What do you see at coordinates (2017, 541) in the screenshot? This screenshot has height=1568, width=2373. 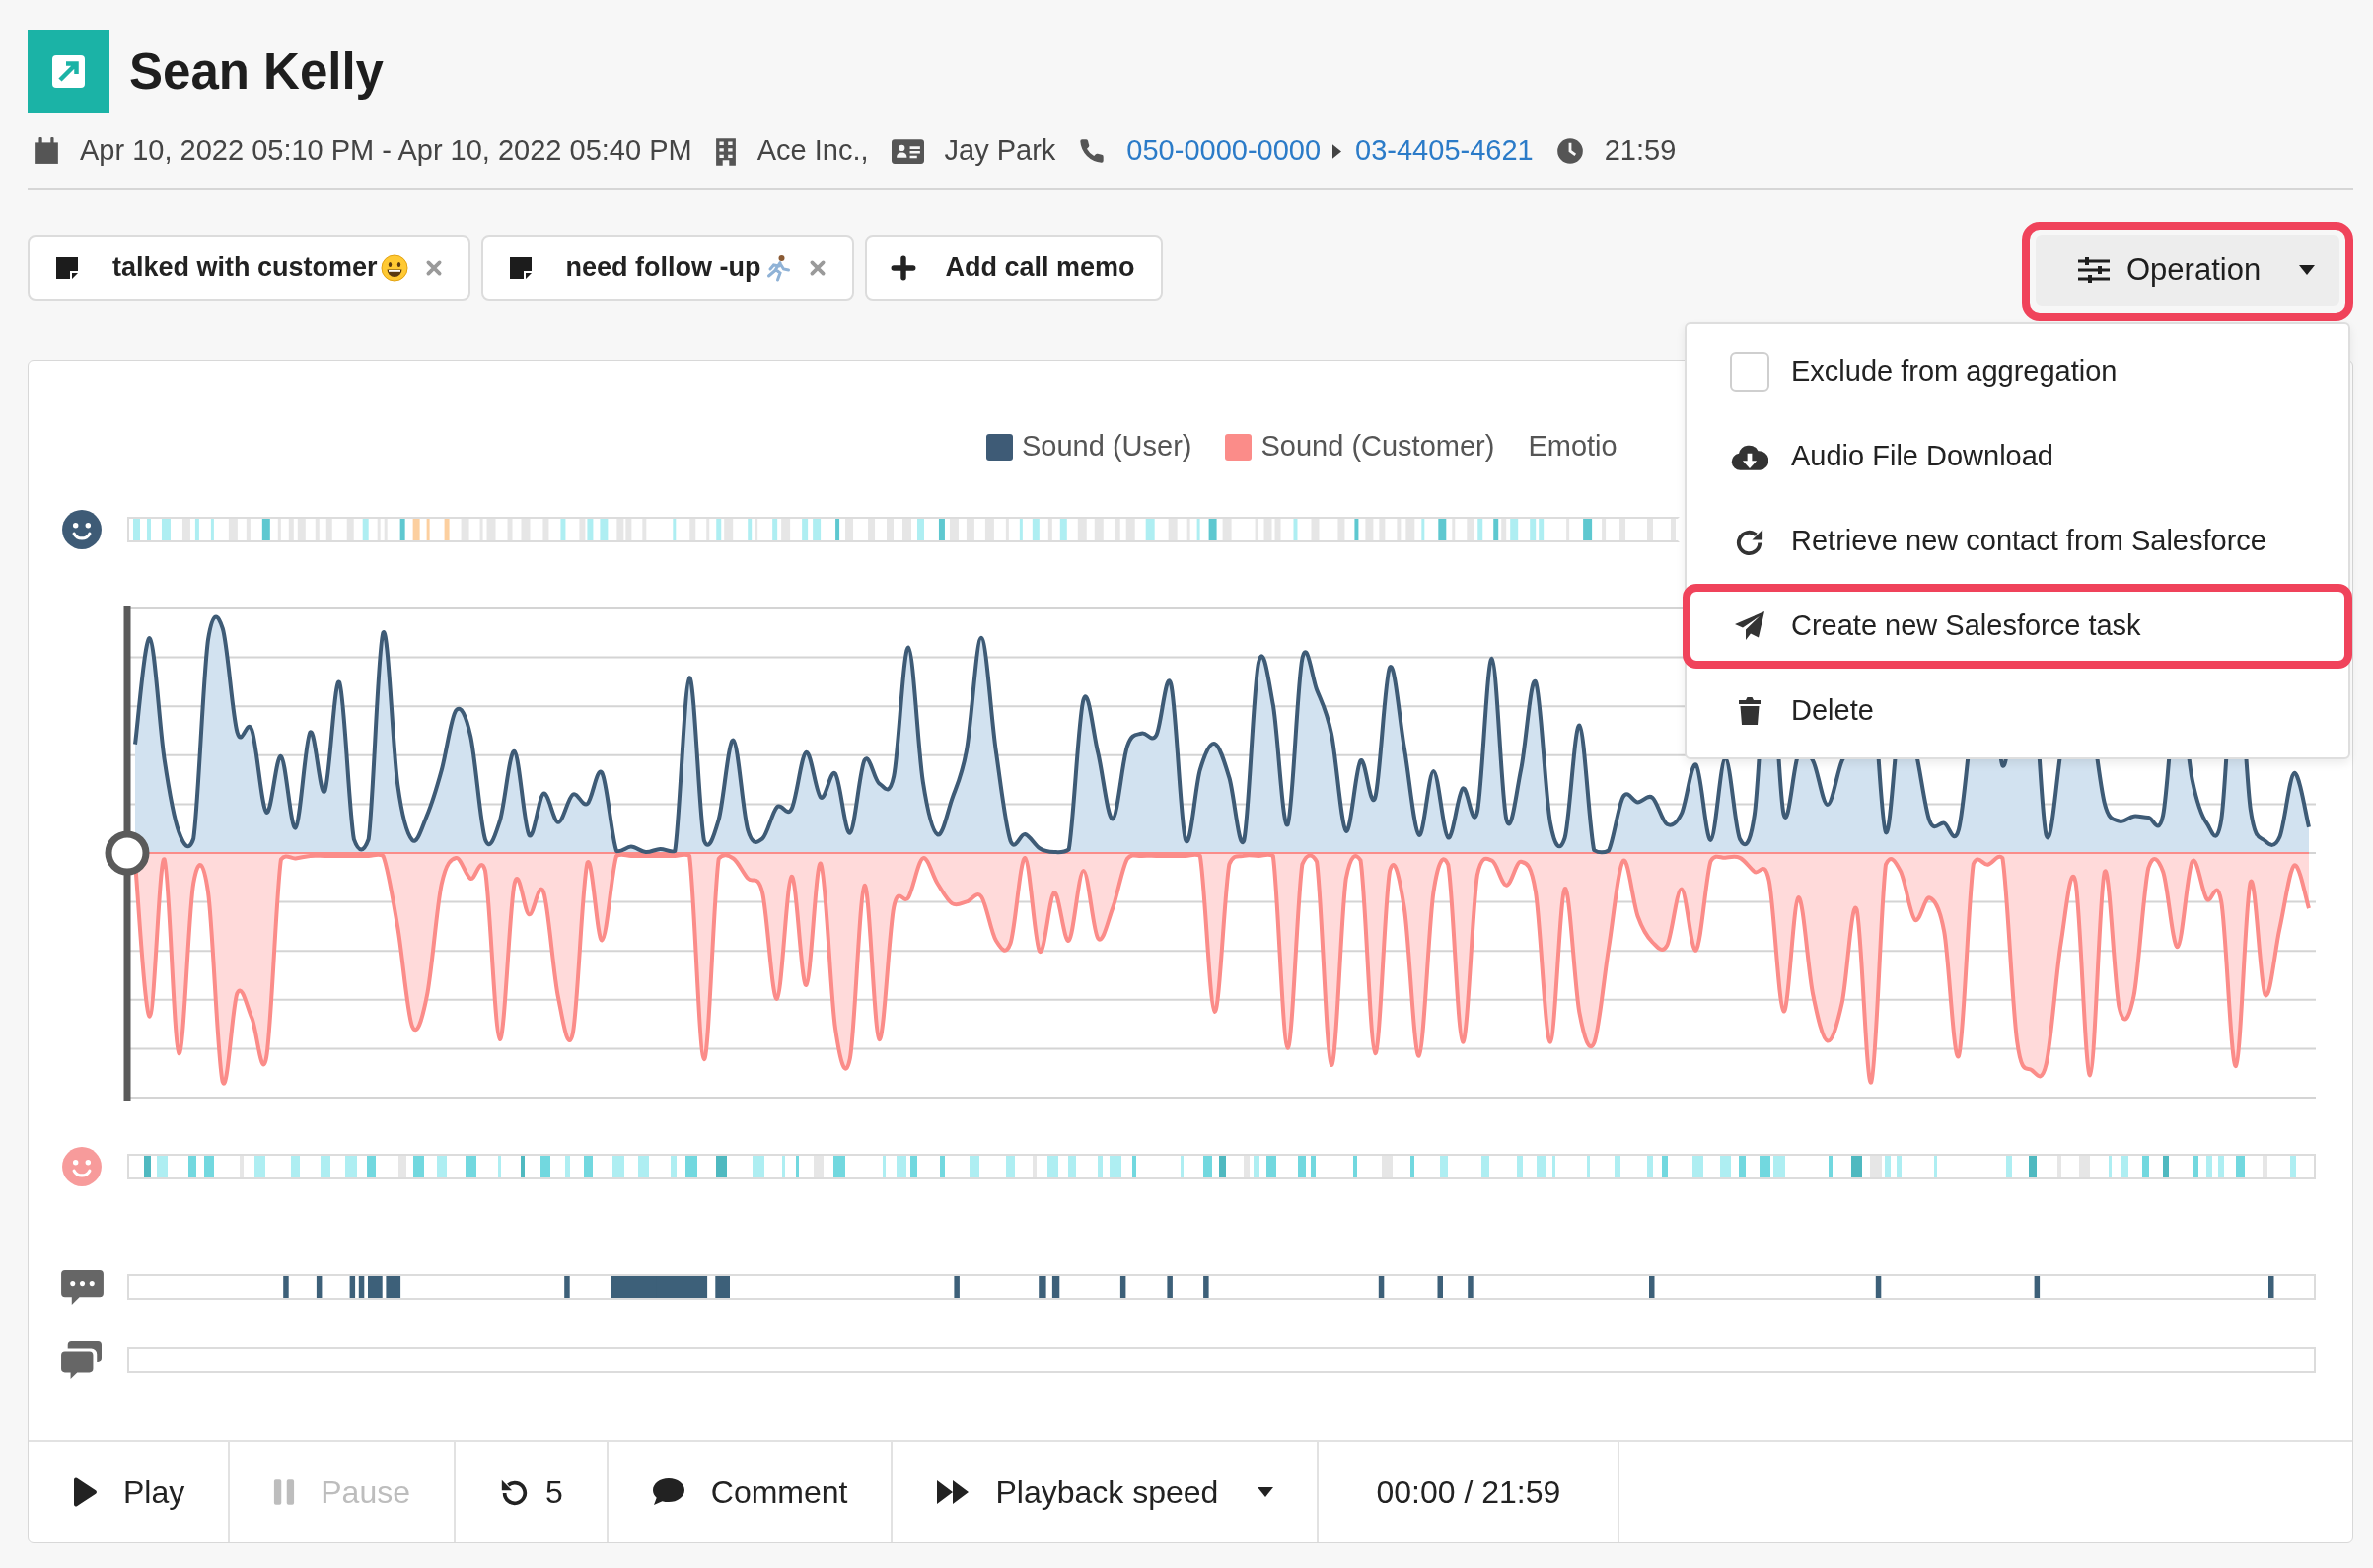 I see `menu-item: Retrieve new contact from Salesforce` at bounding box center [2017, 541].